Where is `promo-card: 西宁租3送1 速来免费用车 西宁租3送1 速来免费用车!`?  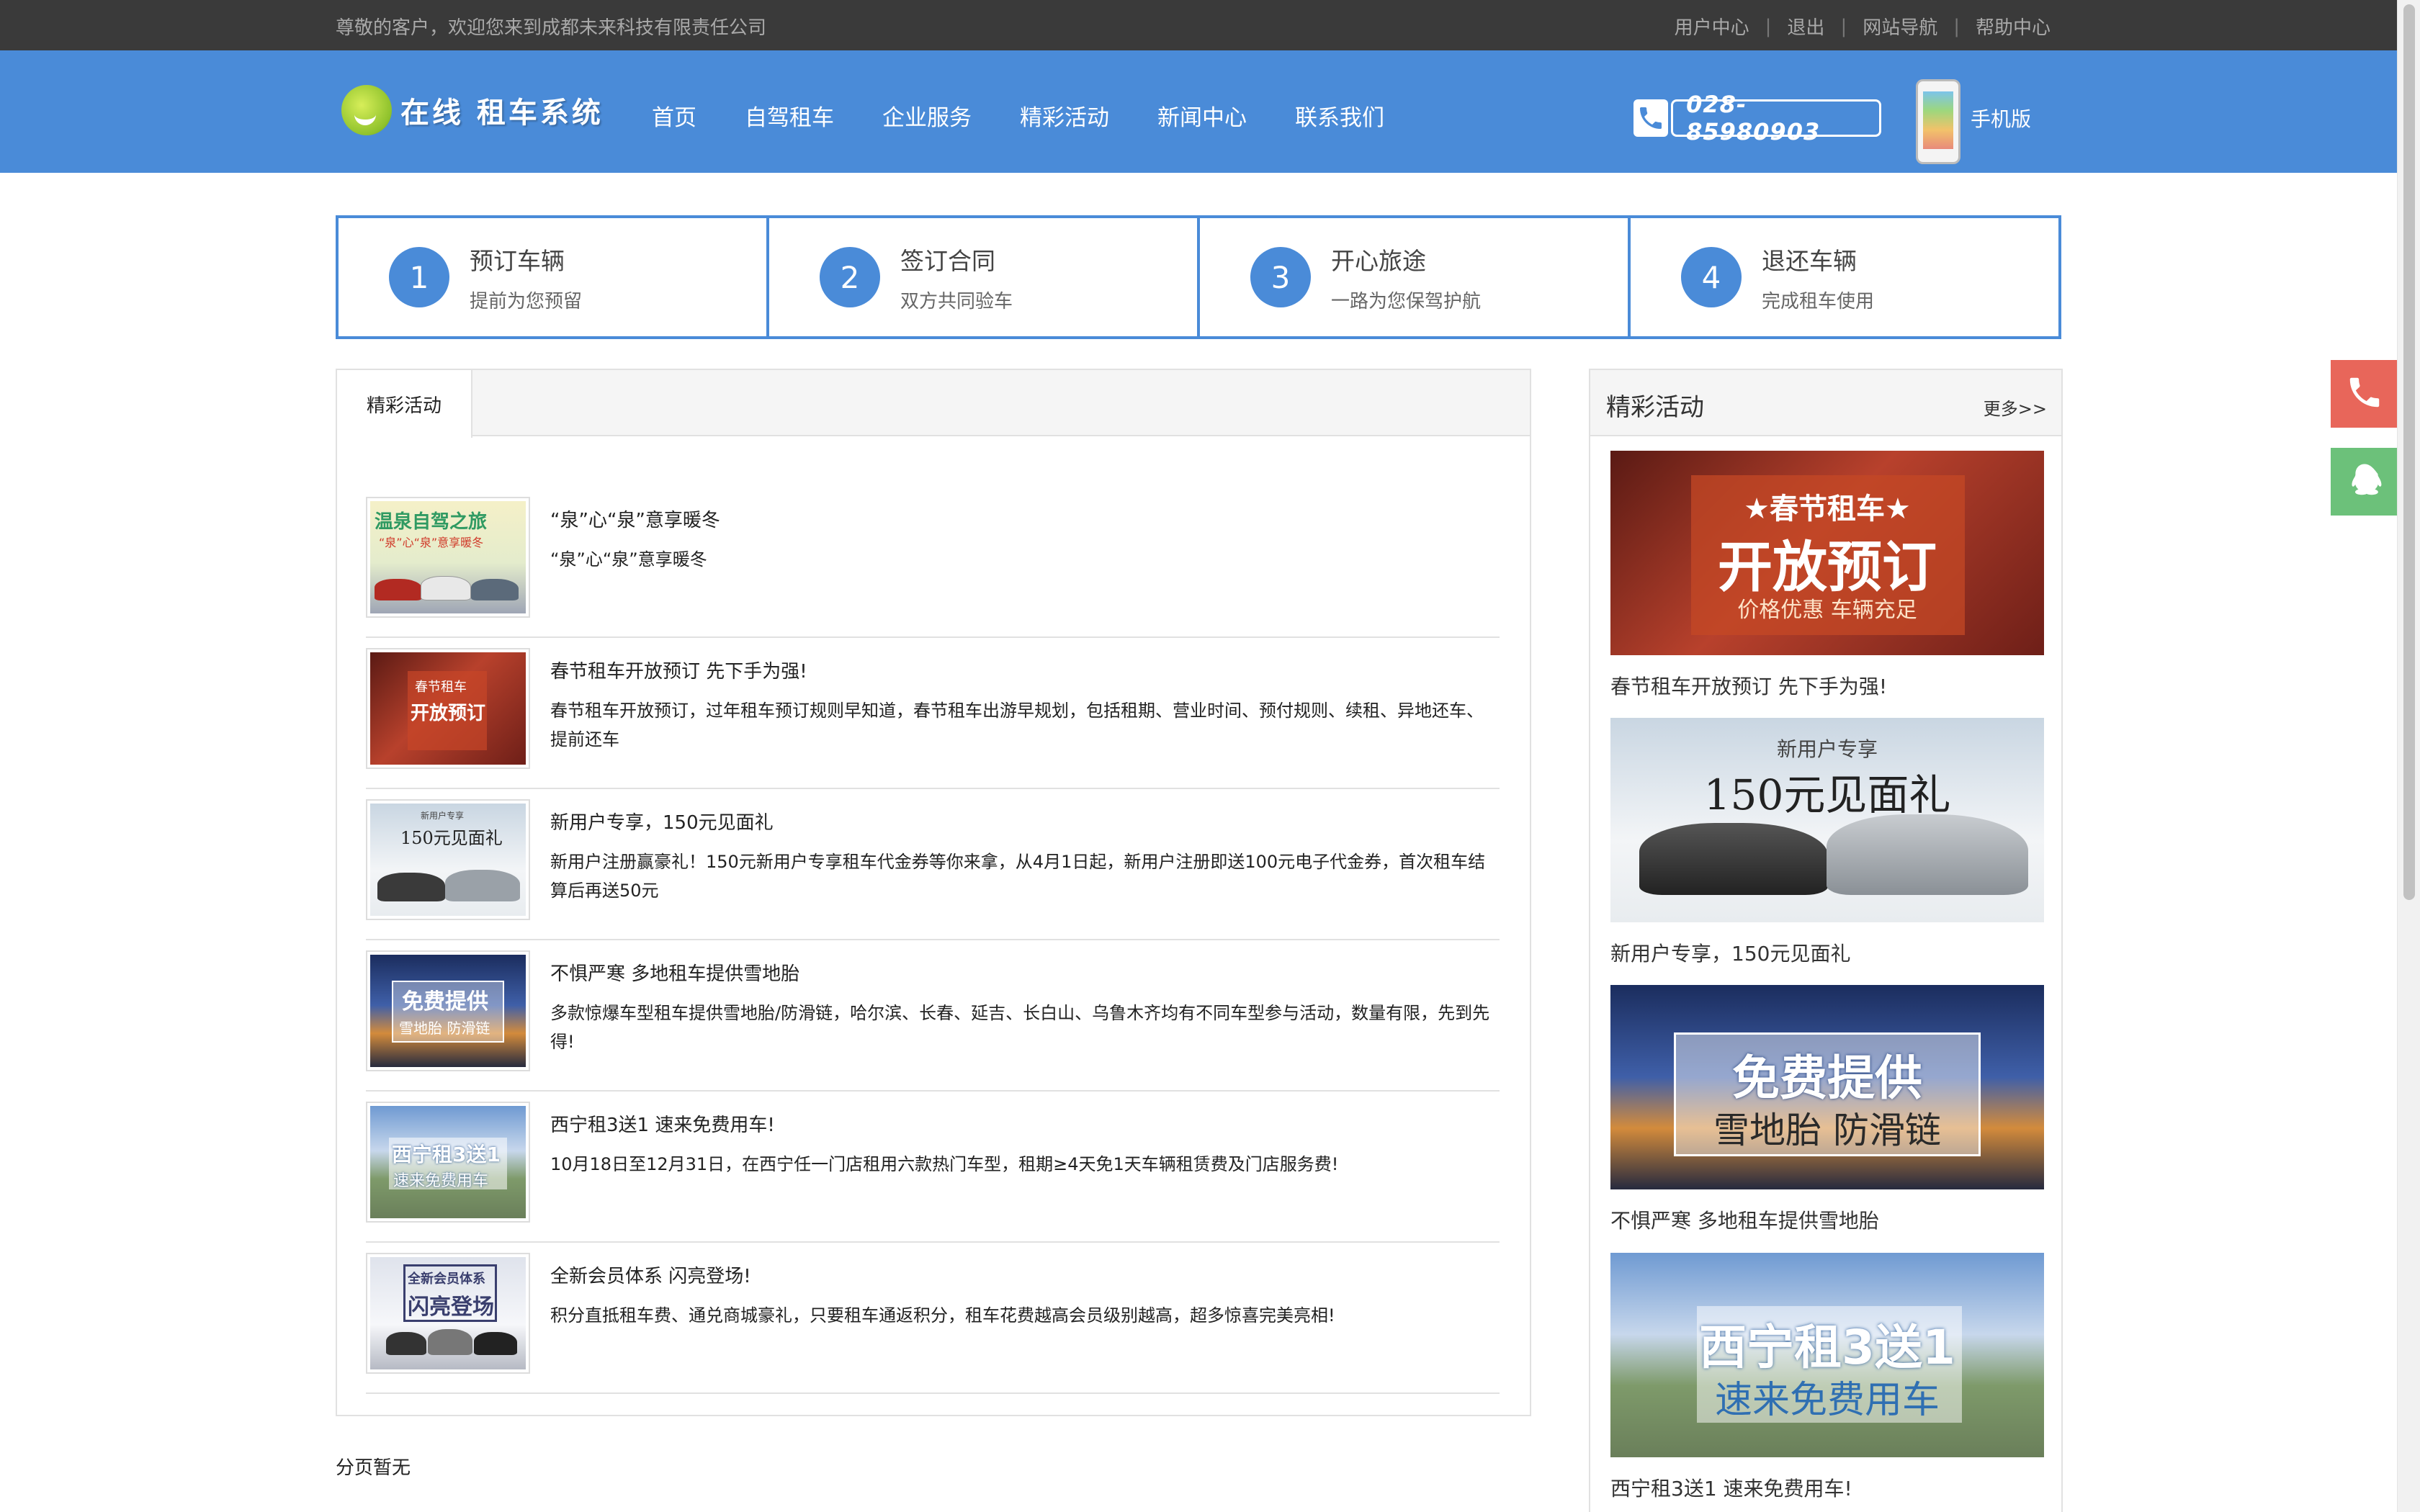 promo-card: 西宁租3送1 速来免费用车 西宁租3送1 速来免费用车! is located at coordinates (1827, 1377).